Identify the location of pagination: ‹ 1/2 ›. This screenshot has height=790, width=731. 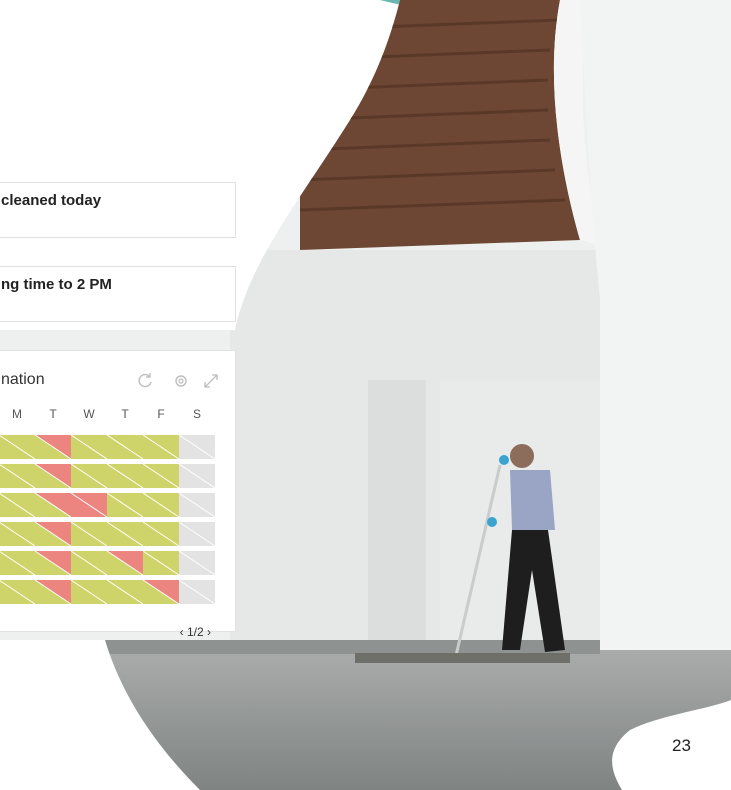
(195, 632).